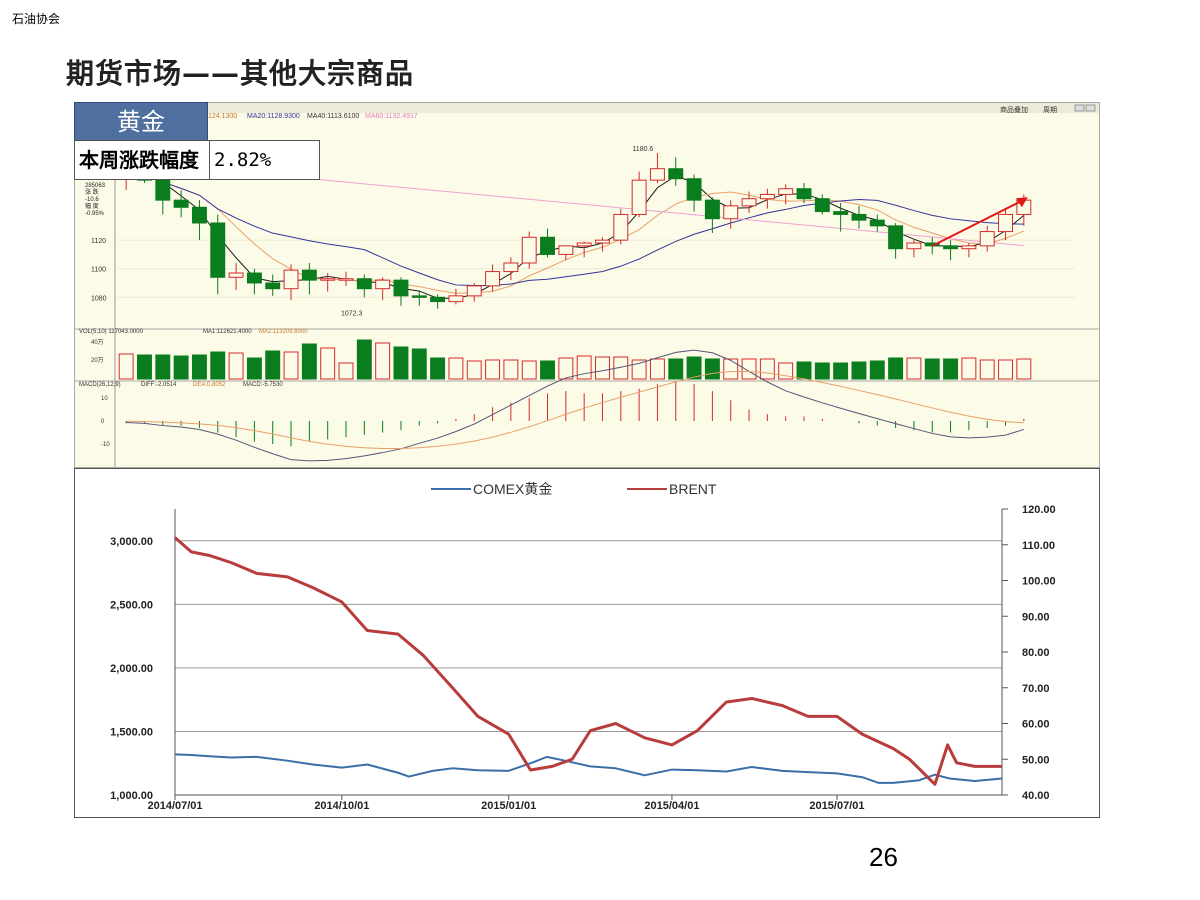 The height and width of the screenshot is (900, 1200). What do you see at coordinates (222, 116) in the screenshot?
I see `ma-prefix-label: 124.1300` at bounding box center [222, 116].